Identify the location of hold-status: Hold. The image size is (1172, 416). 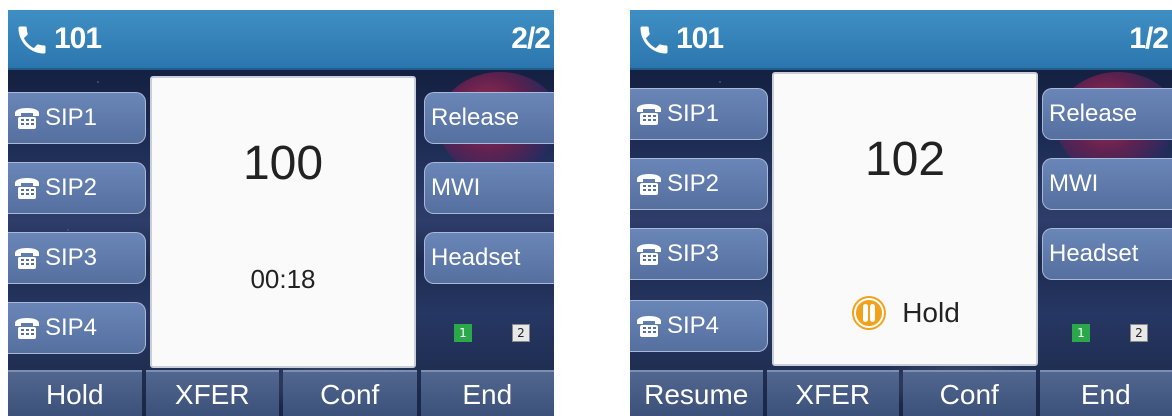
(905, 313).